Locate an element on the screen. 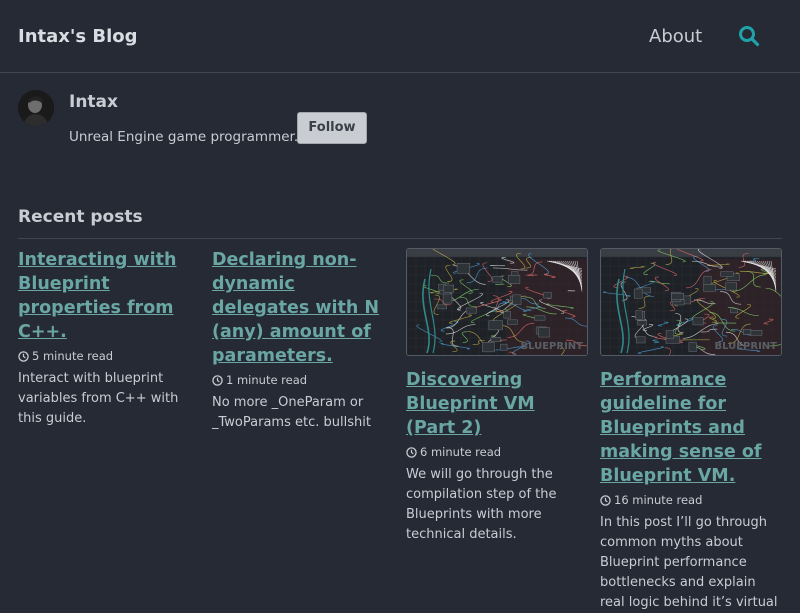  post-meta: 6 minute read is located at coordinates (497, 452).